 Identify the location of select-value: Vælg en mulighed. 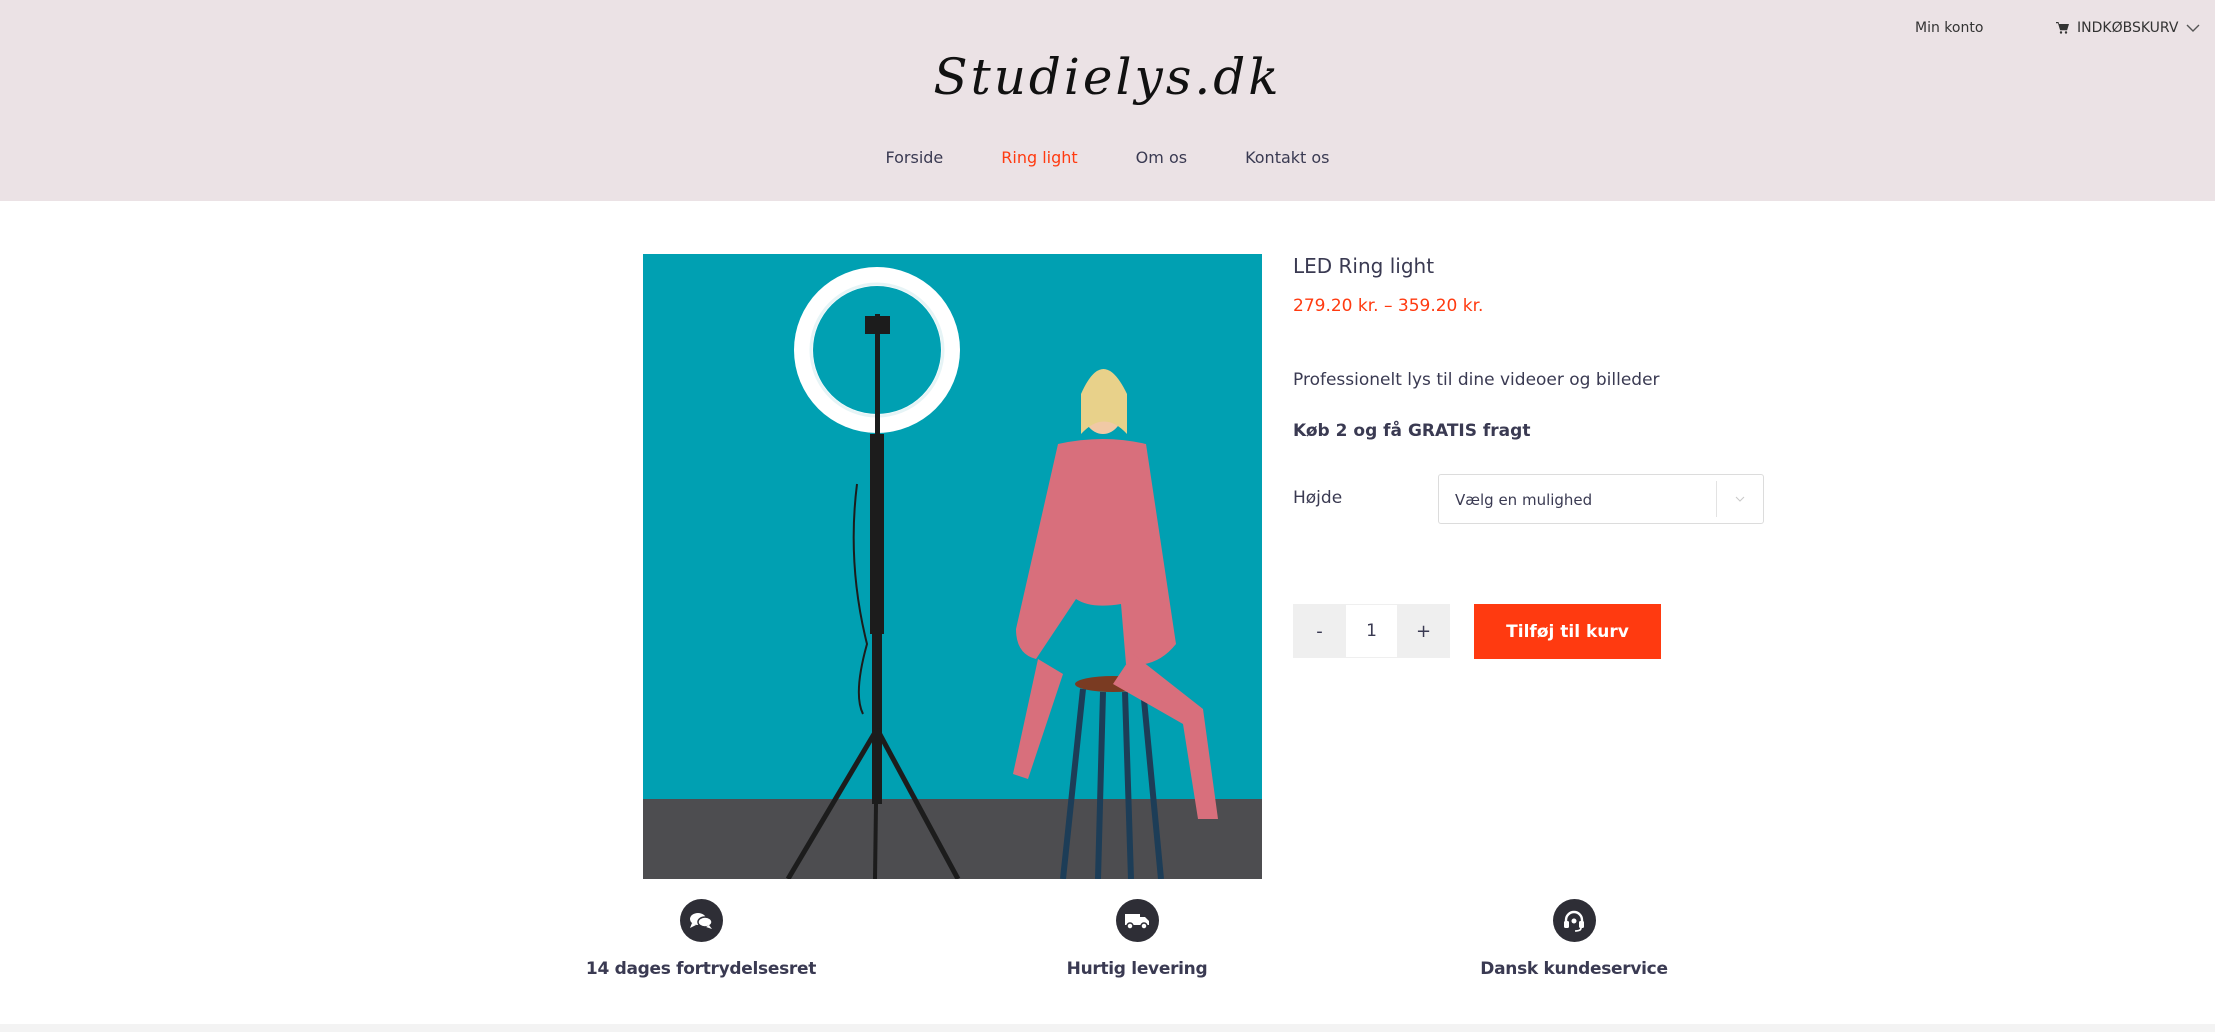
(1524, 500).